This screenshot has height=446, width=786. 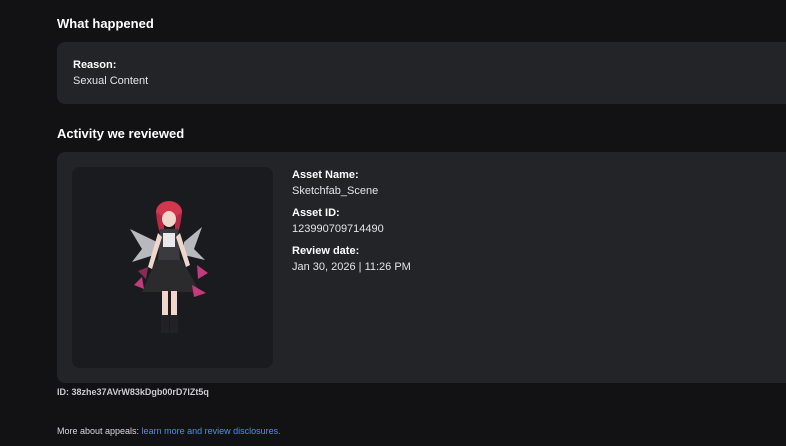 What do you see at coordinates (211, 431) in the screenshot?
I see `appeals-link: learn more and review disclosures.` at bounding box center [211, 431].